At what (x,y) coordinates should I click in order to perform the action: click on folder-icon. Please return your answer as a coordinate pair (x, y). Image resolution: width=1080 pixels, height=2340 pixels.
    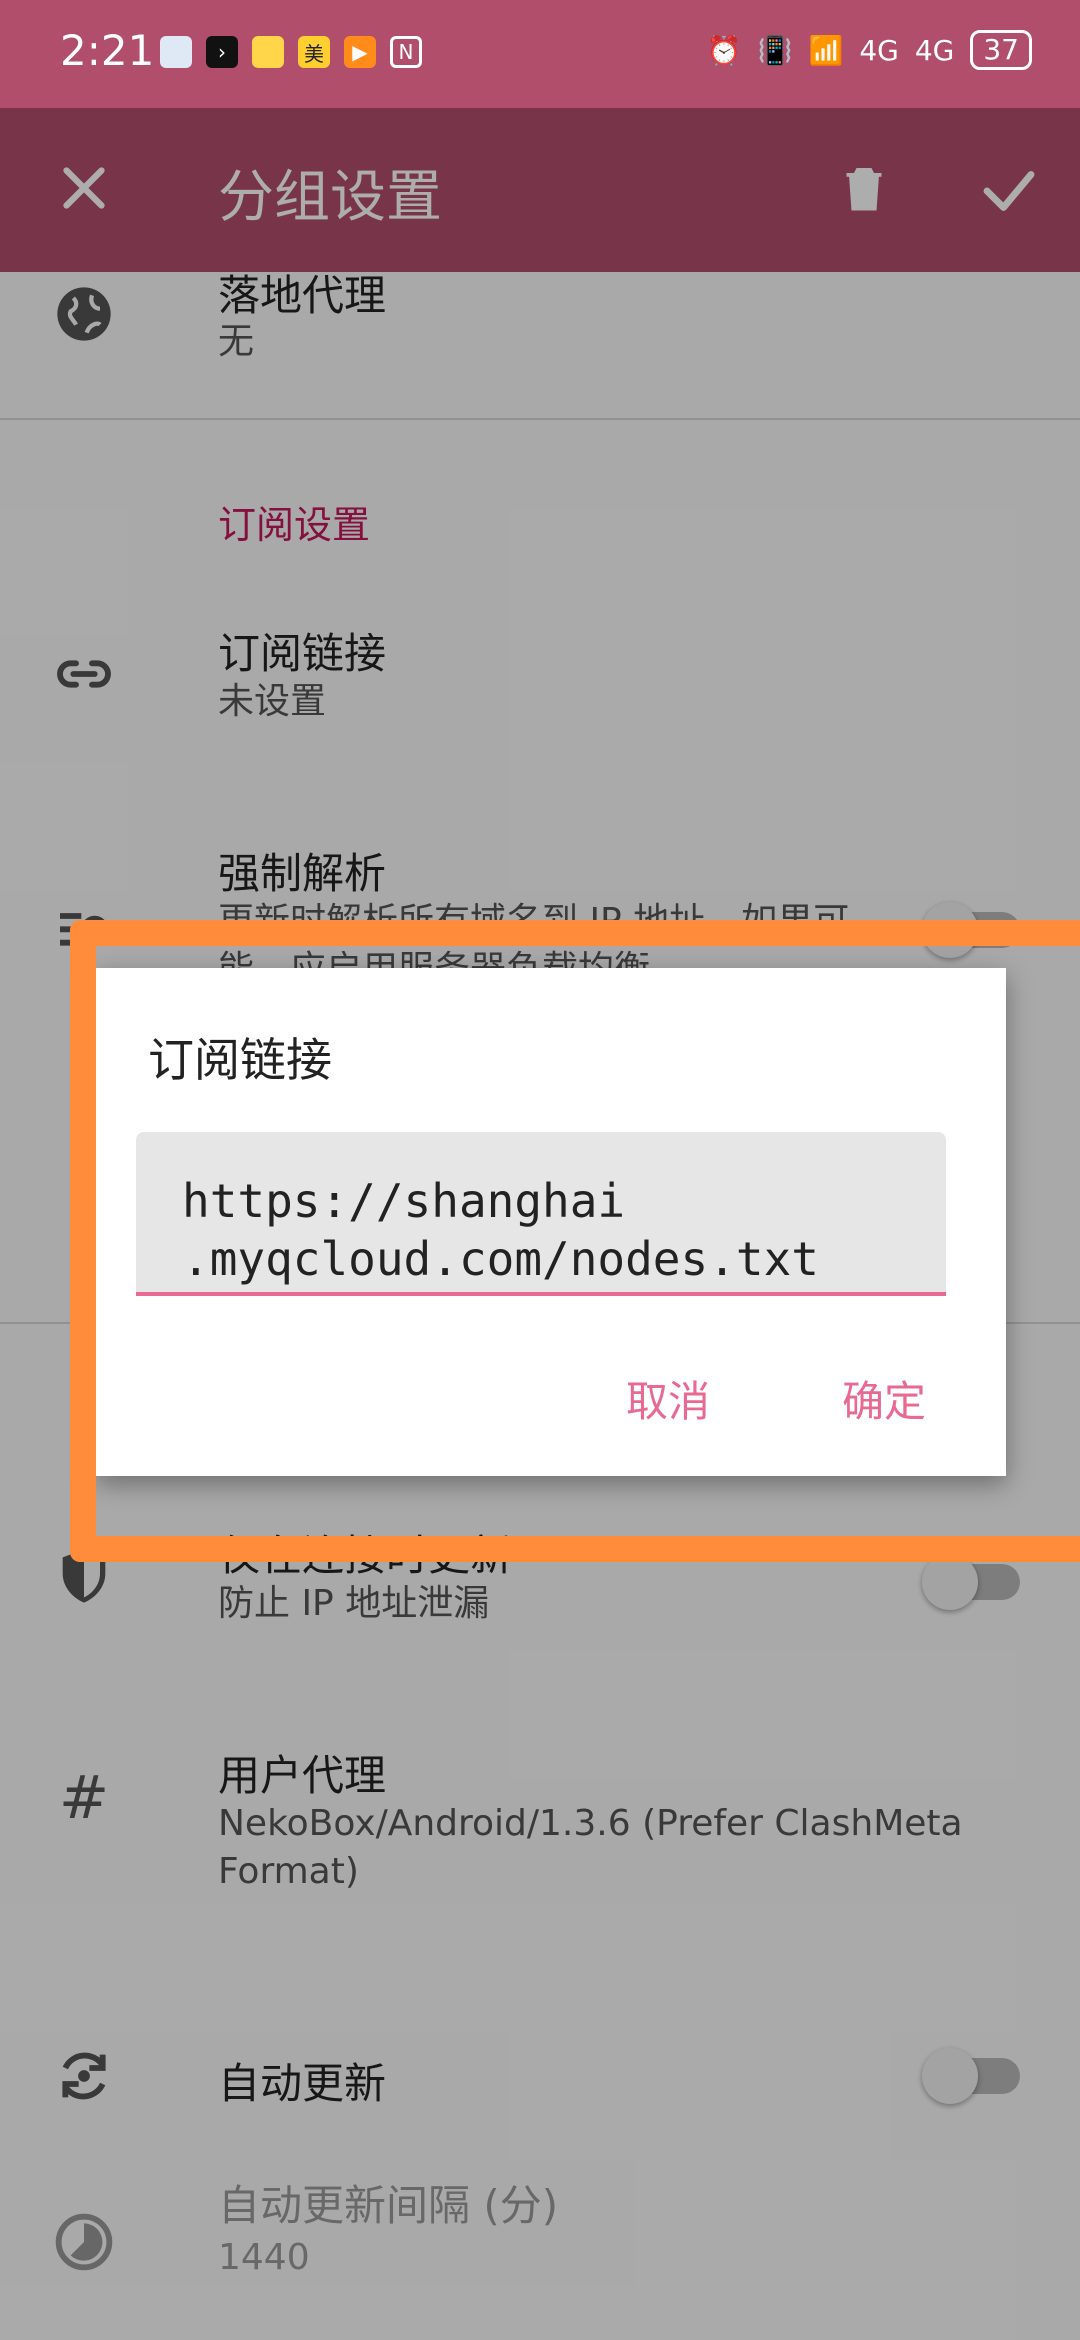
    Looking at the image, I should click on (268, 52).